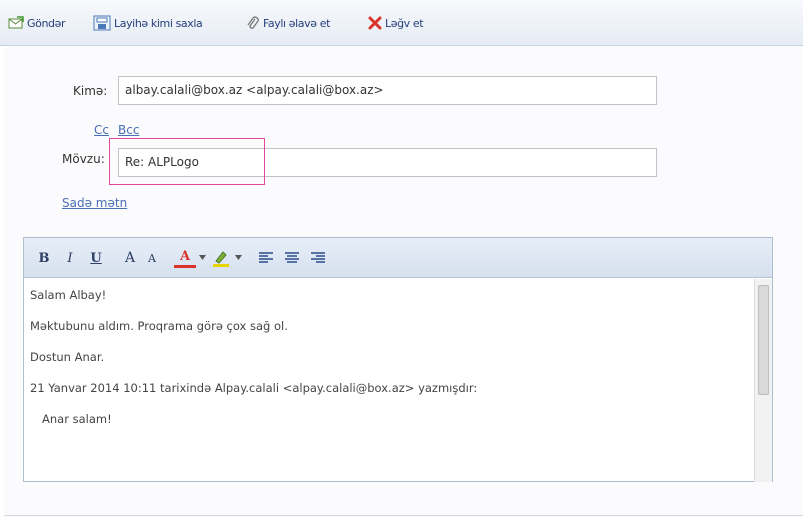 This screenshot has height=517, width=803. What do you see at coordinates (296, 23) in the screenshot?
I see `attach-file-label: Faylı əlavə et` at bounding box center [296, 23].